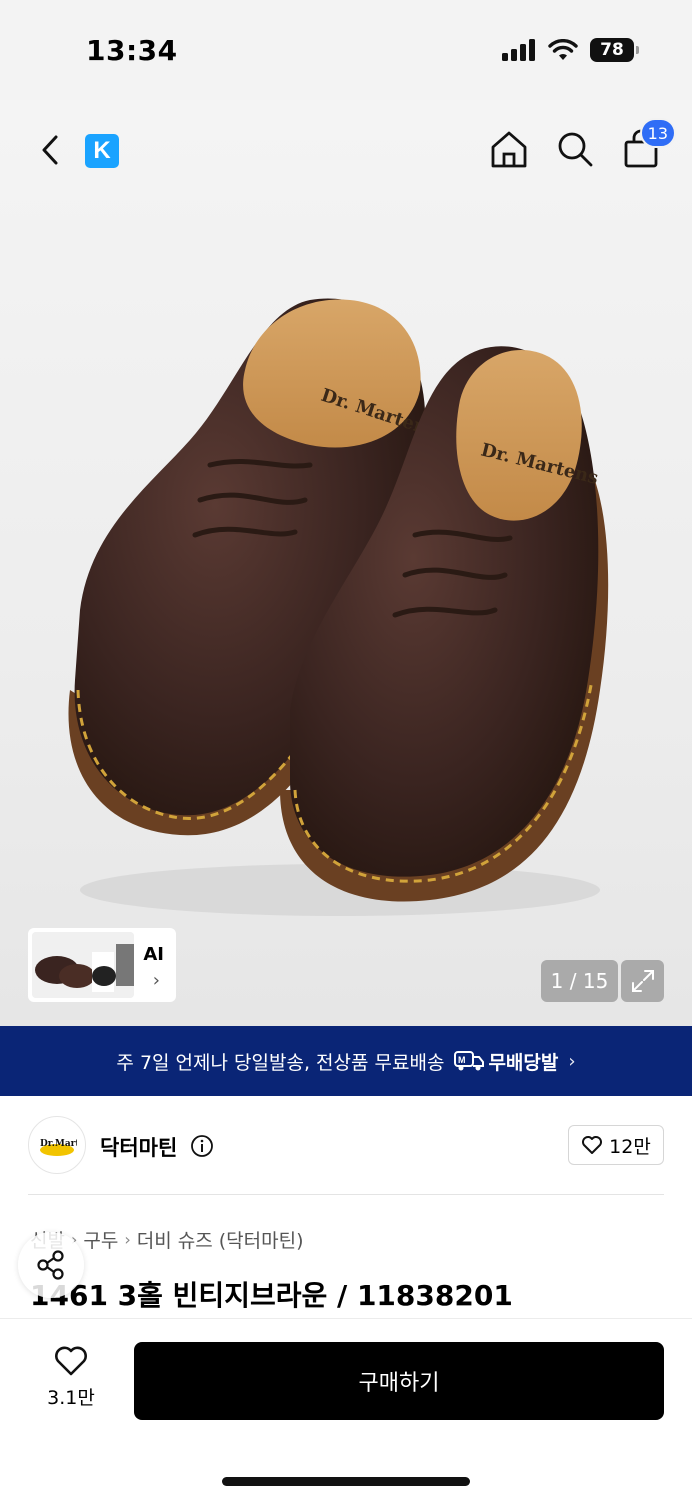 The width and height of the screenshot is (692, 1500). I want to click on breadcrumb-item: 구두, so click(100, 1239).